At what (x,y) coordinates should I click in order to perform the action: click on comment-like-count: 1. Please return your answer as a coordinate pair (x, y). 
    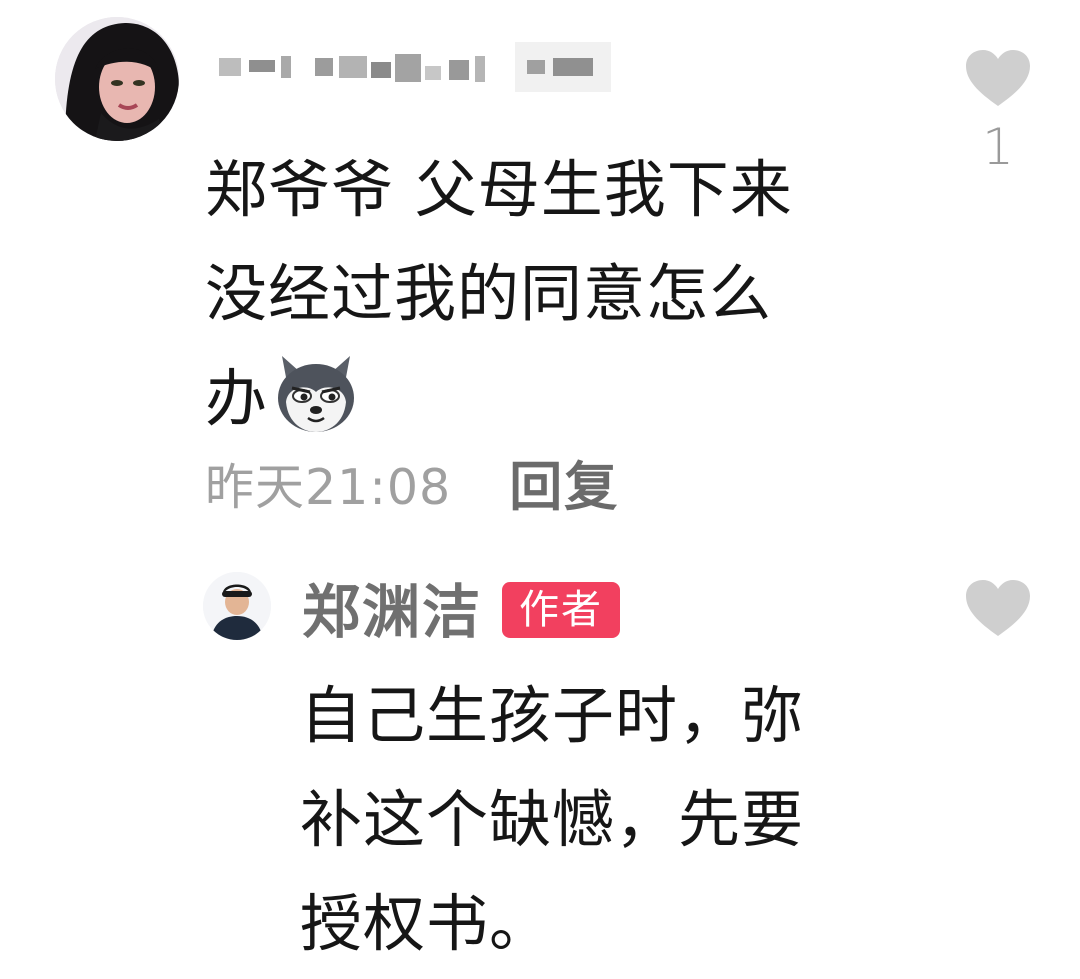
    Looking at the image, I should click on (998, 147).